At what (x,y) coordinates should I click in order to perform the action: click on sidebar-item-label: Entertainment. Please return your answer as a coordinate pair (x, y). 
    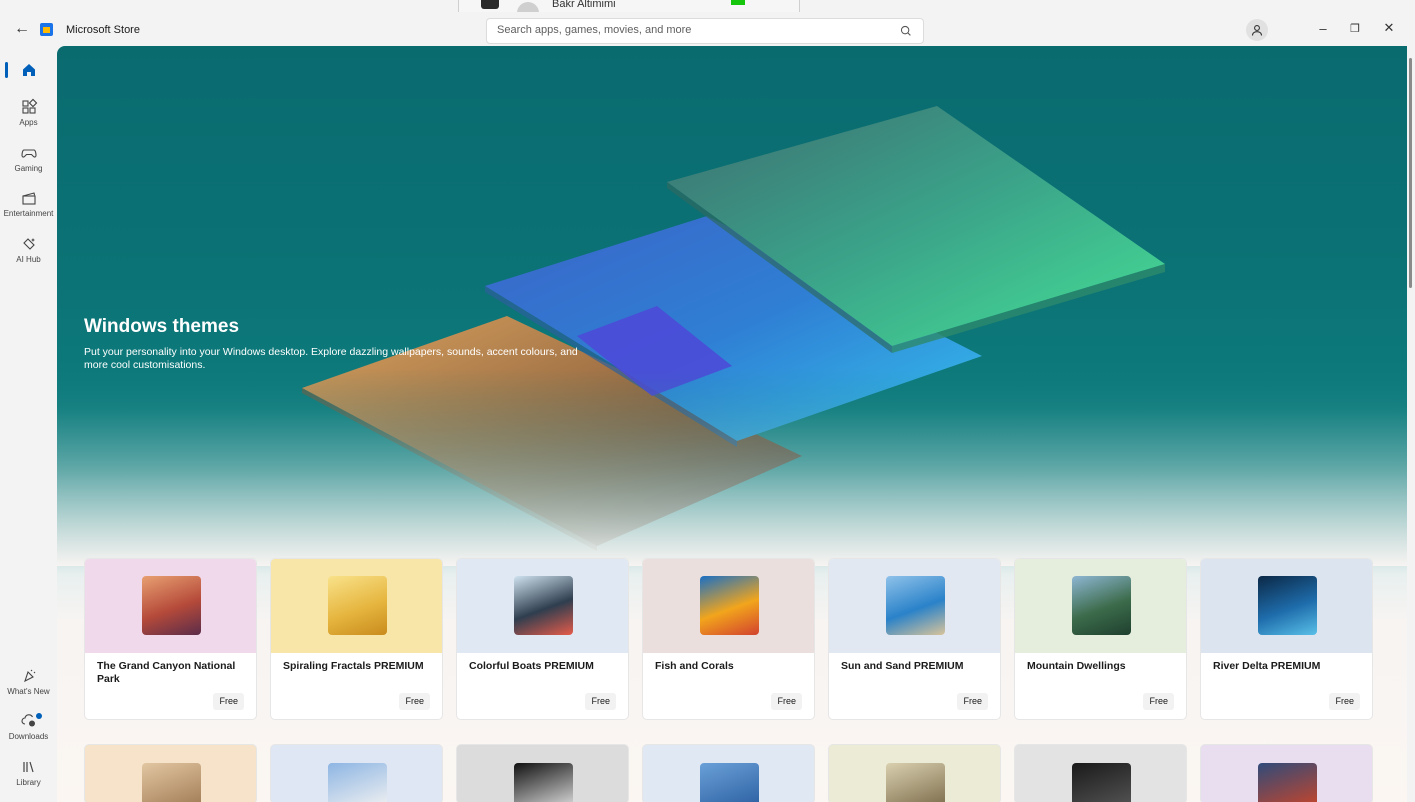
    Looking at the image, I should click on (28, 213).